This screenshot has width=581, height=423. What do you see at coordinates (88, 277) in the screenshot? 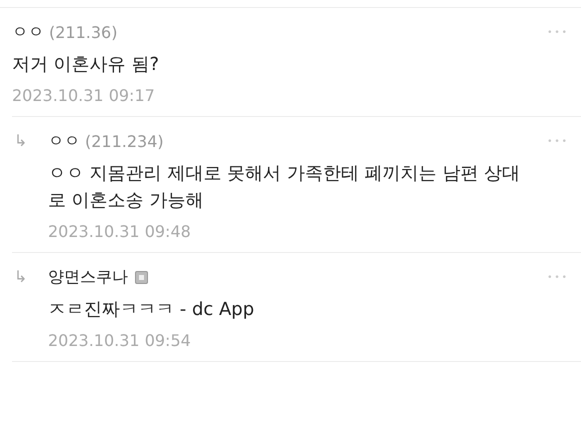
I see `author-name: 양면스쿠나` at bounding box center [88, 277].